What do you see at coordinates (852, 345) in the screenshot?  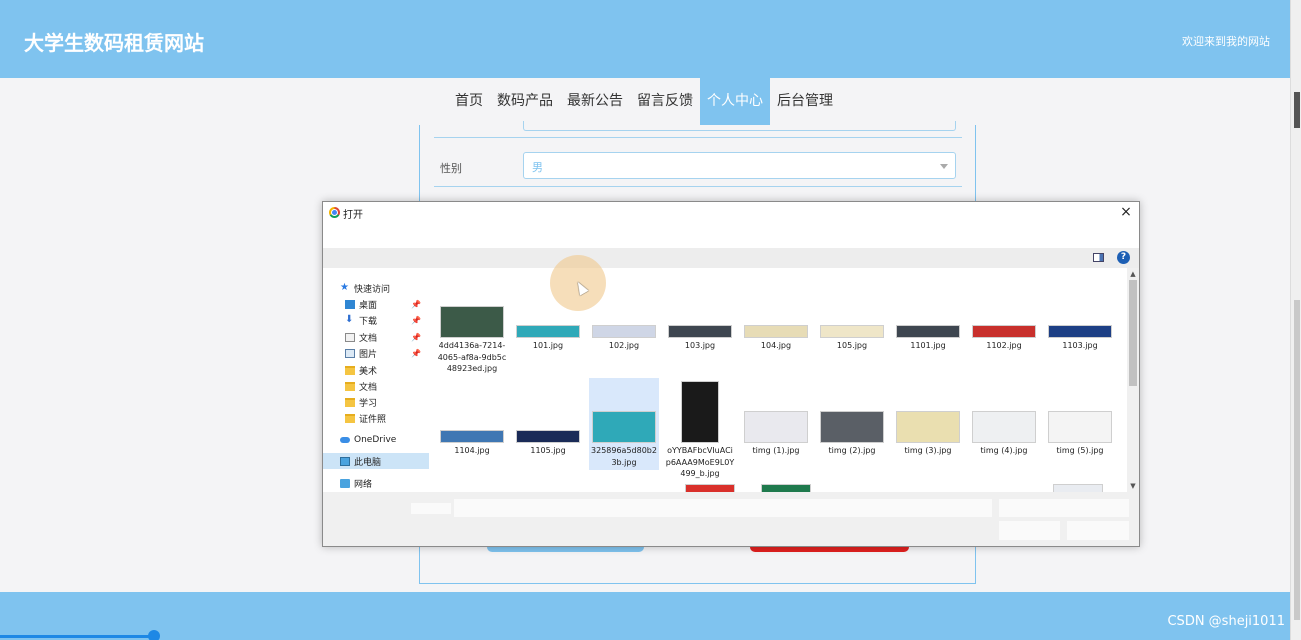 I see `file-name: 105.jpg` at bounding box center [852, 345].